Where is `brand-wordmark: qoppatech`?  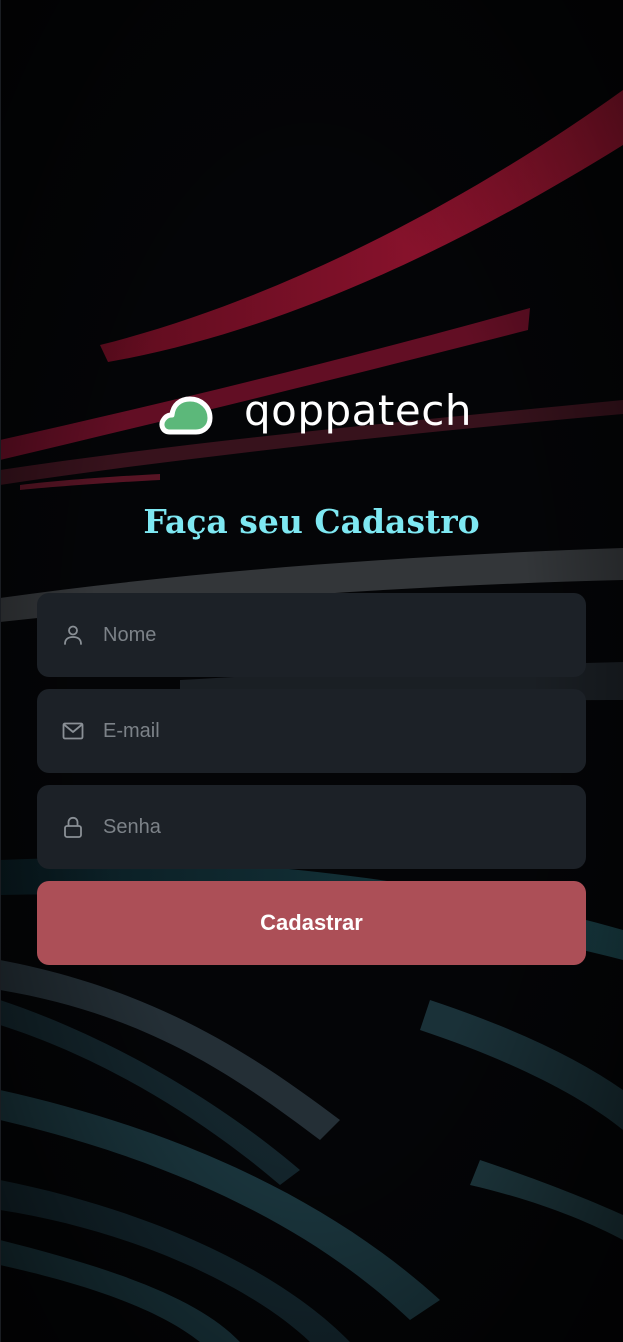
brand-wordmark: qoppatech is located at coordinates (358, 410).